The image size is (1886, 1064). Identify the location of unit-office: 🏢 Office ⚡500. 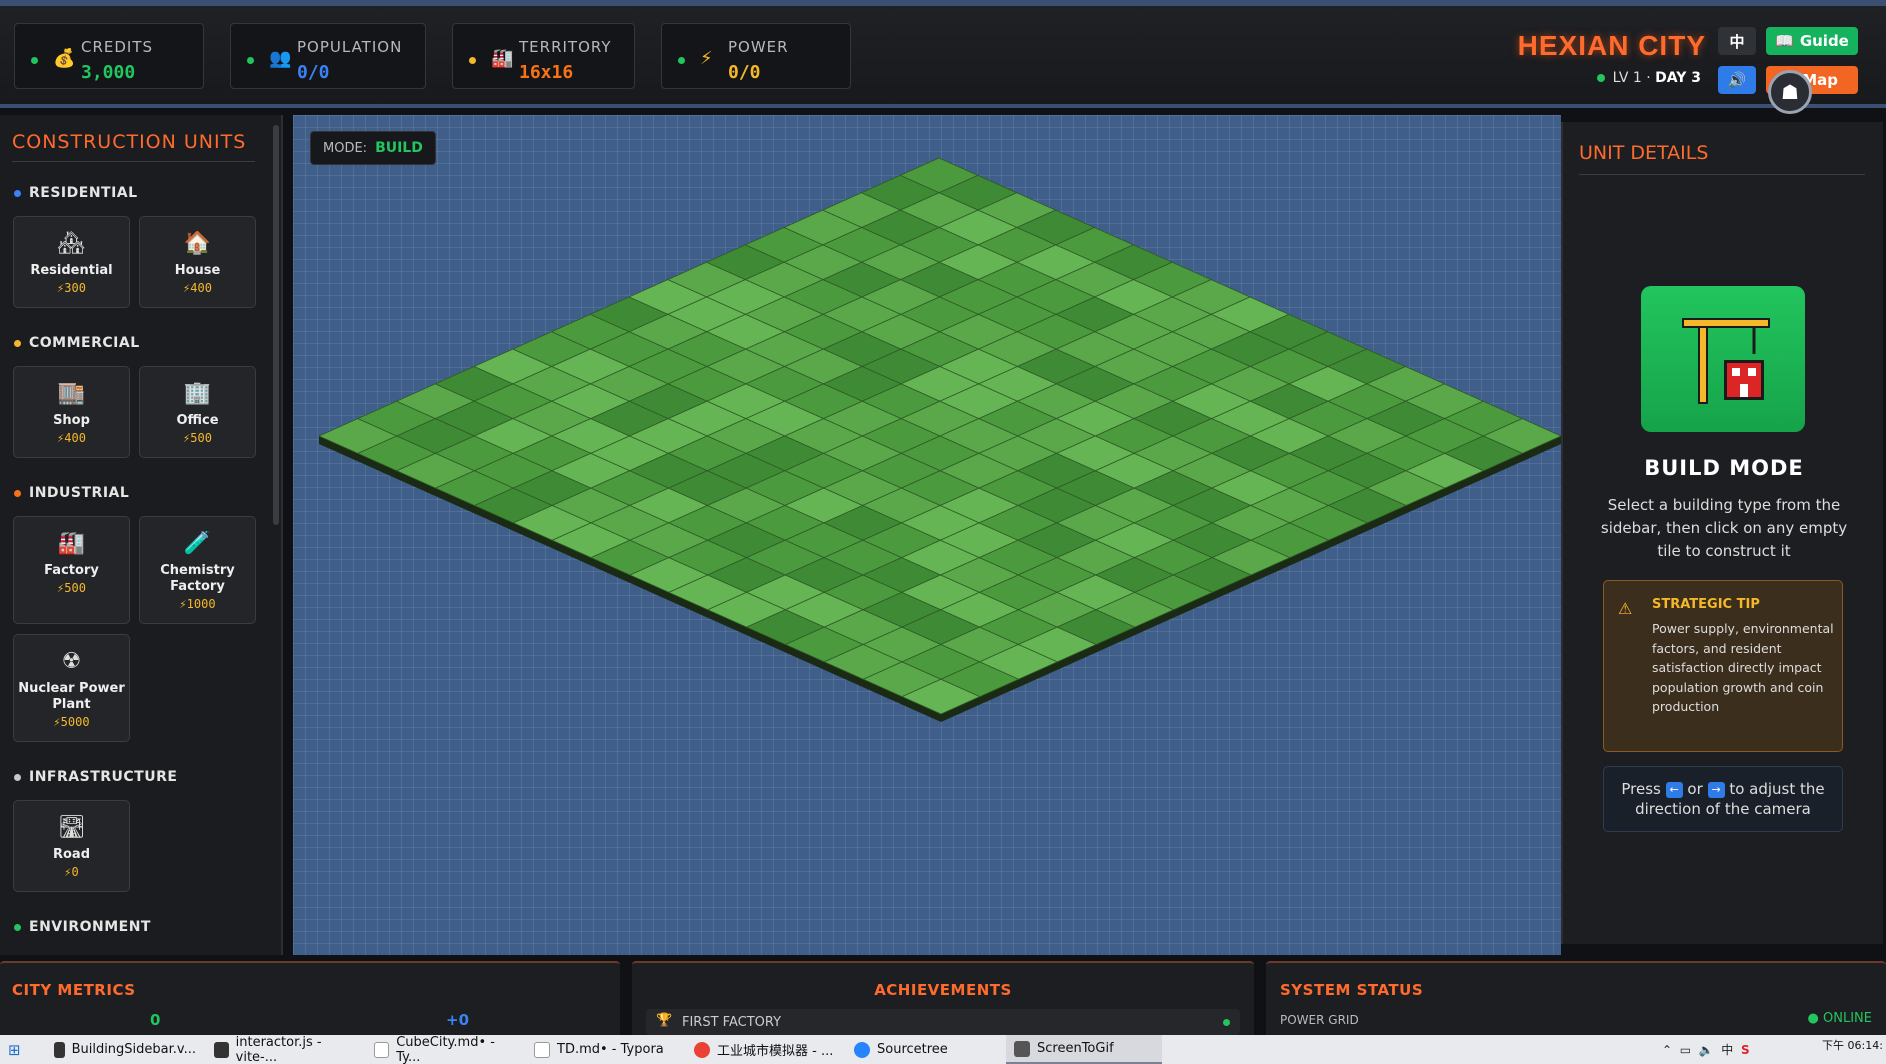
(197, 412).